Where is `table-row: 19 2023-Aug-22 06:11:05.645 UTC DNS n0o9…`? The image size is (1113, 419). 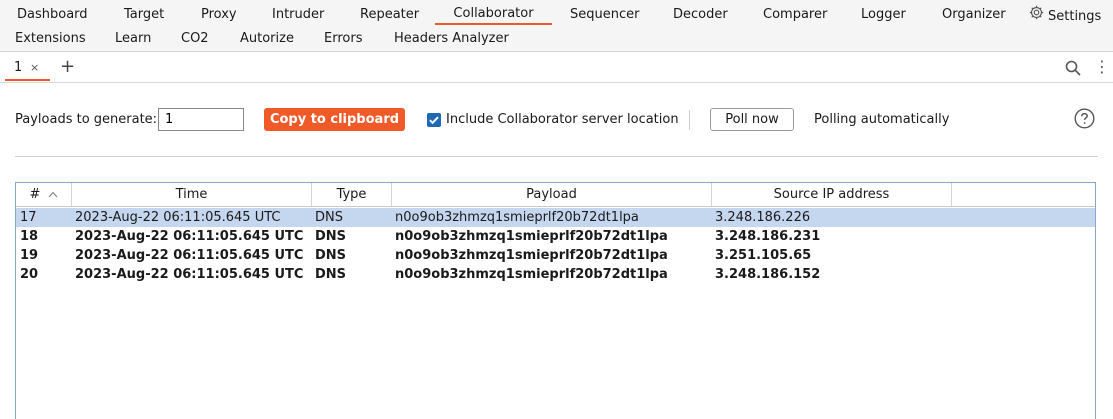 table-row: 19 2023-Aug-22 06:11:05.645 UTC DNS n0o9… is located at coordinates (555, 255).